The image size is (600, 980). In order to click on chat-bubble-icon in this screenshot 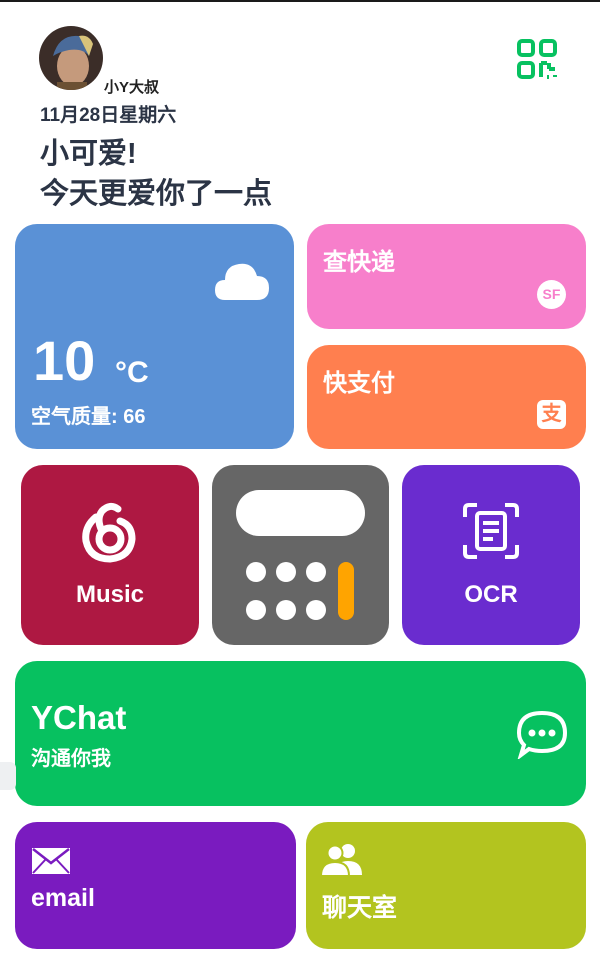, I will do `click(542, 735)`.